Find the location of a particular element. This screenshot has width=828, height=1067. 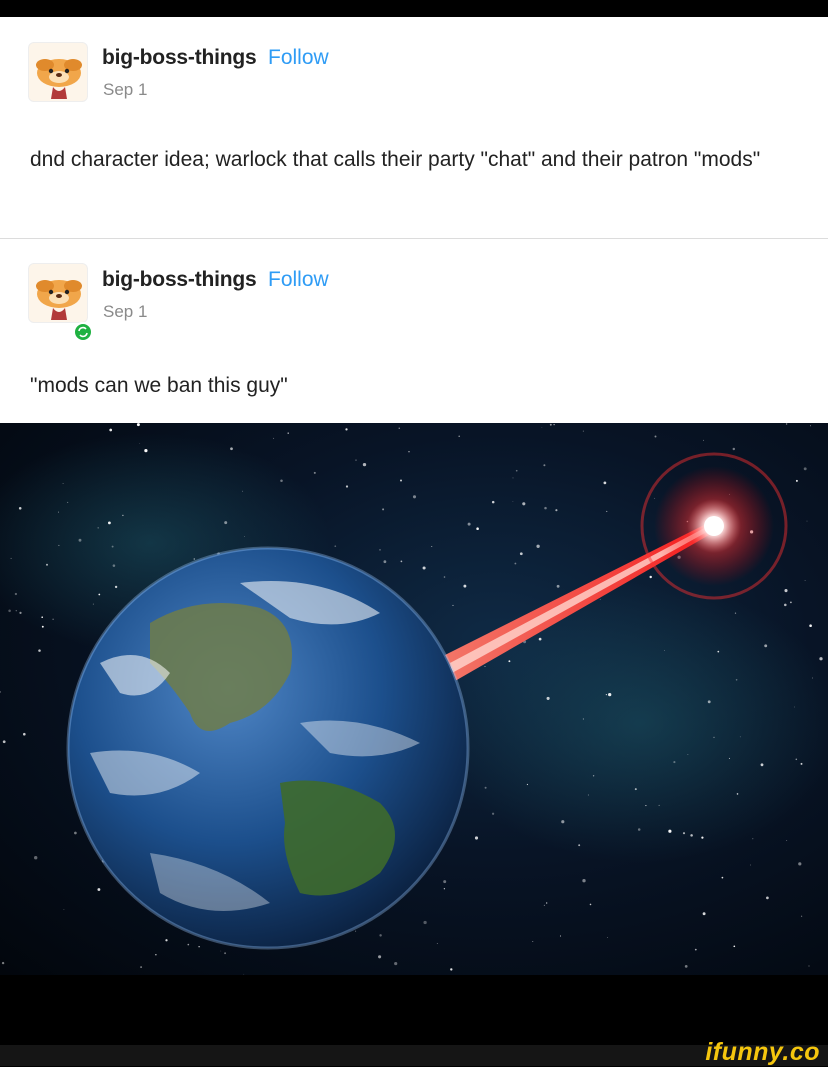

top-bar is located at coordinates (414, 8).